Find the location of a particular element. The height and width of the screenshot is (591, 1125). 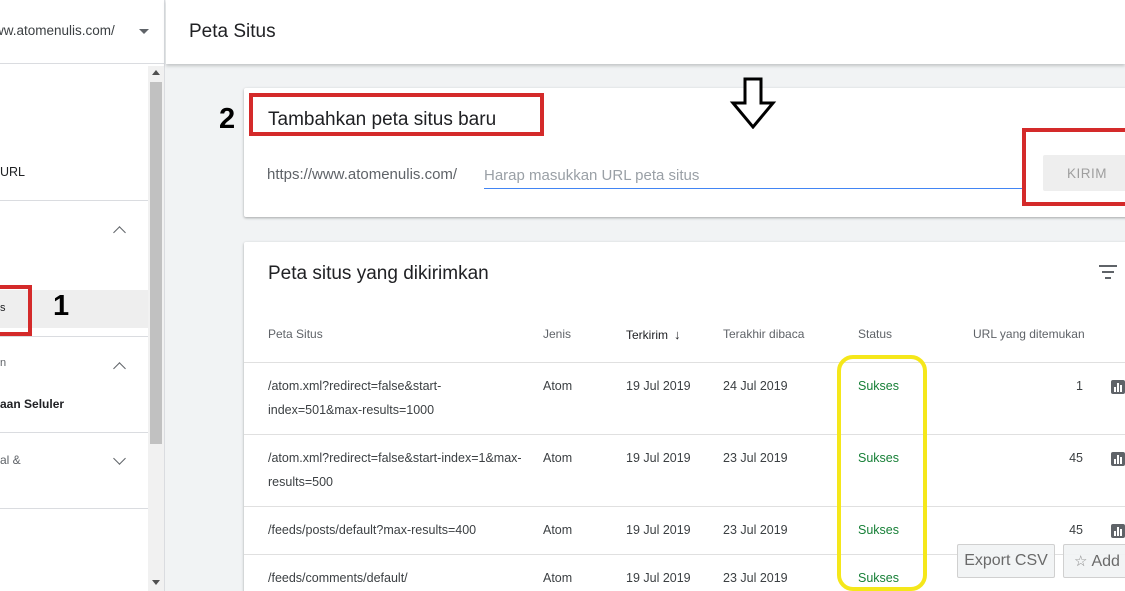

export-csv-button: Export CSV is located at coordinates (1006, 561).